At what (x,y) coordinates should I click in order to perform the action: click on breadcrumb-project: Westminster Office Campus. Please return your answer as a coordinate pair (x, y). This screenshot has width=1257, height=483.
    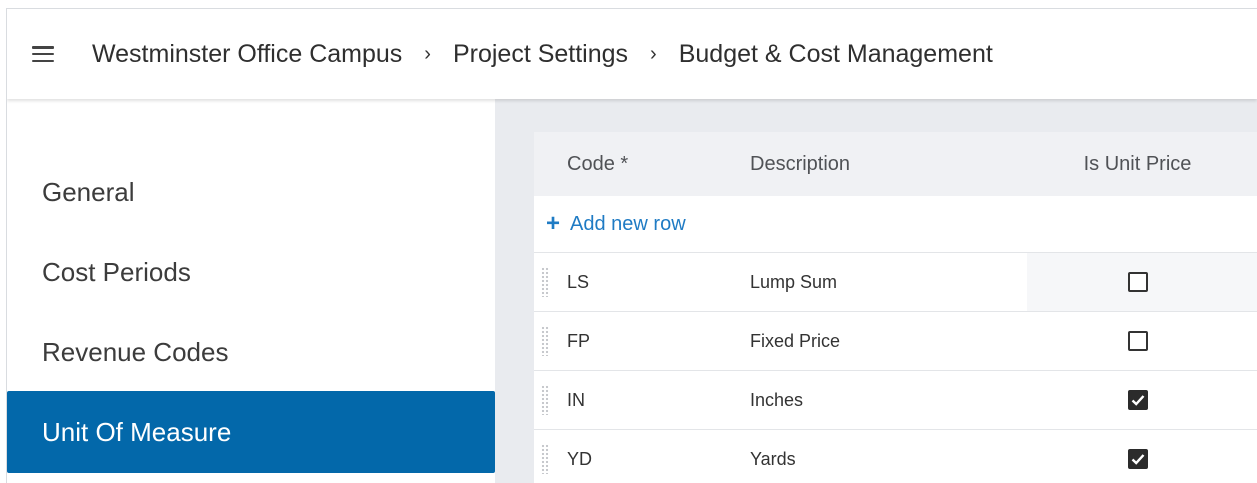
    Looking at the image, I should click on (247, 54).